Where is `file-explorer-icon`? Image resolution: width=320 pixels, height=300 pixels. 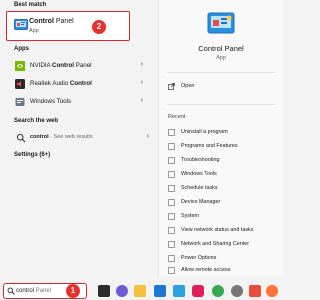
file-explorer-icon is located at coordinates (140, 291).